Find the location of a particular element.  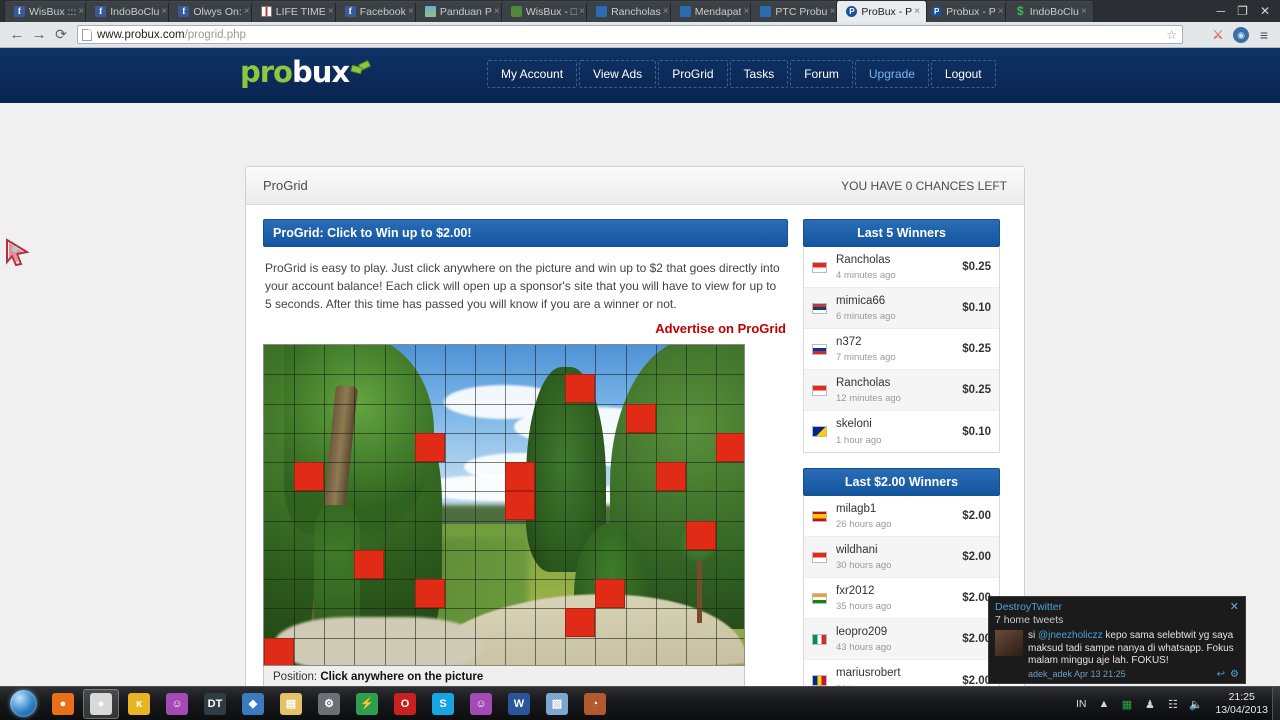

table-row: wildhani 30 hours ago $2.00 is located at coordinates (901, 557).